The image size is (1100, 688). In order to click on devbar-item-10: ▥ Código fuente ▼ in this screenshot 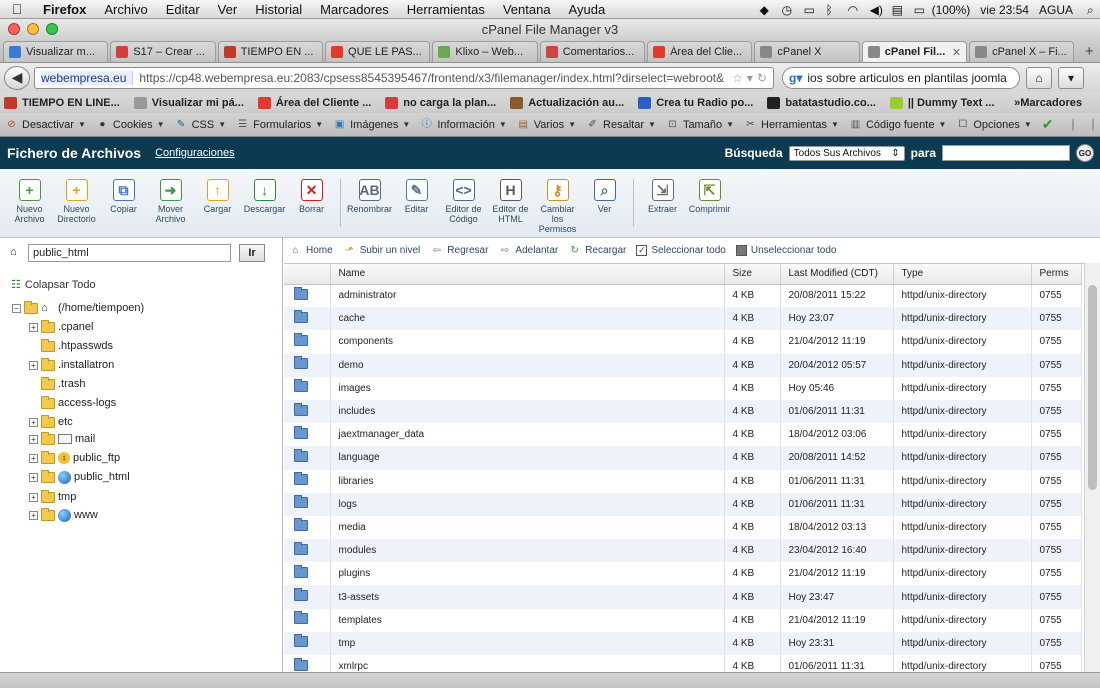, I will do `click(898, 124)`.